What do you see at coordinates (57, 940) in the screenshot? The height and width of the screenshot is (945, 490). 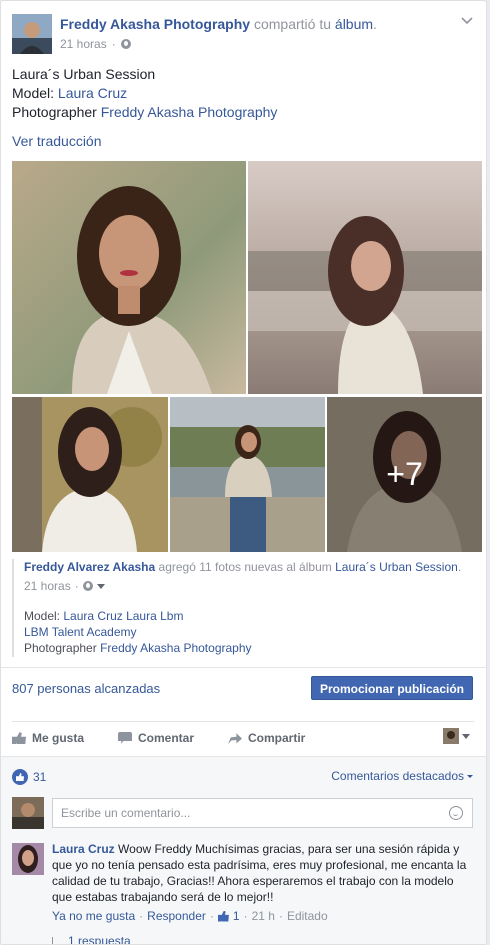 I see `reply-arrow-icon` at bounding box center [57, 940].